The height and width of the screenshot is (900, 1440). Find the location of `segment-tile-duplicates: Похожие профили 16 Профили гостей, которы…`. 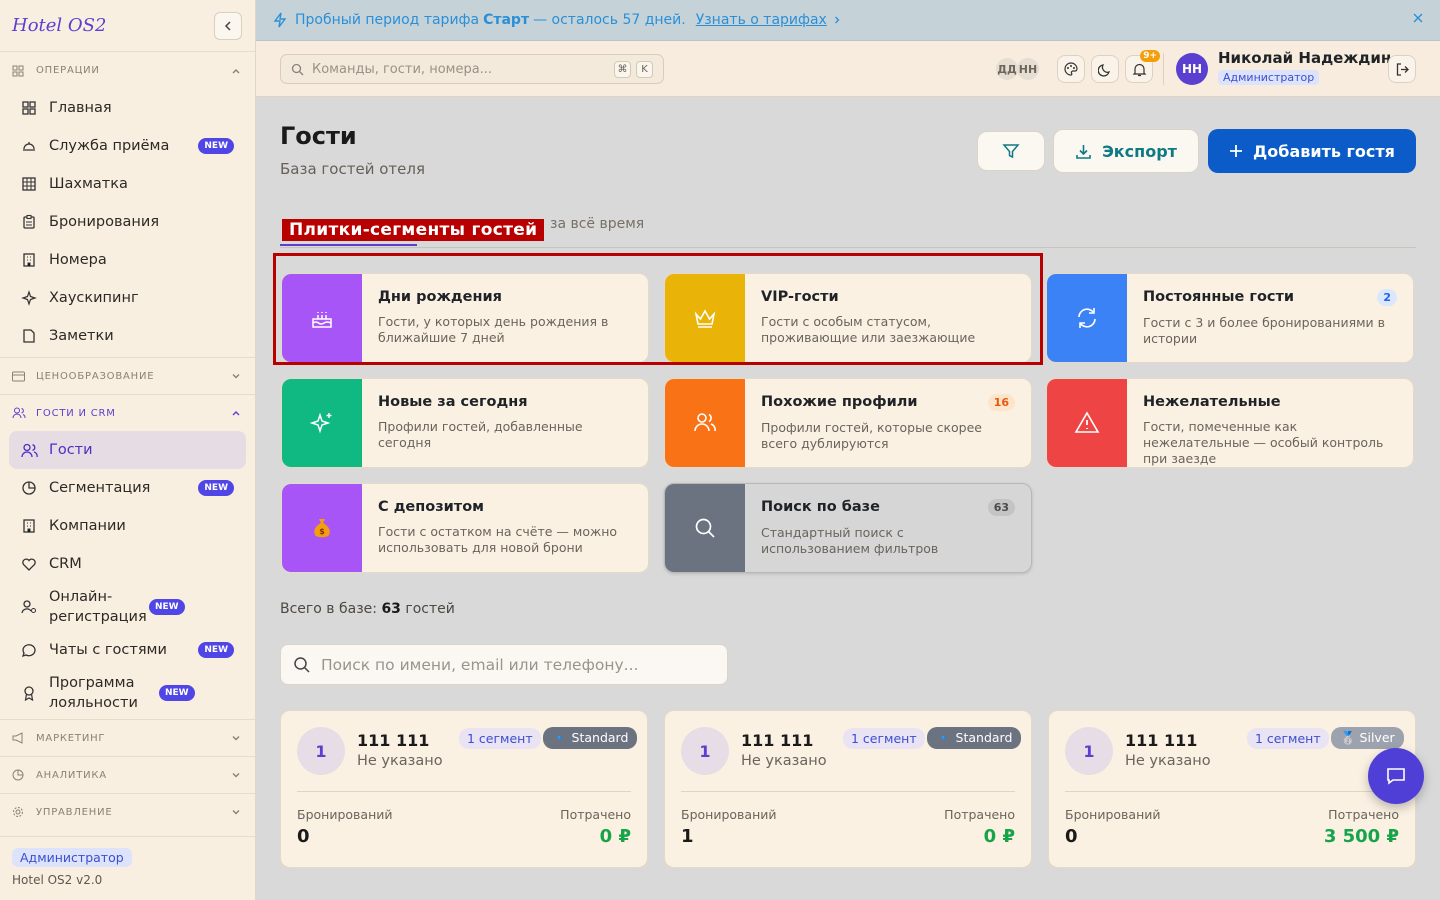

segment-tile-duplicates: Похожие профили 16 Профили гостей, которы… is located at coordinates (848, 423).